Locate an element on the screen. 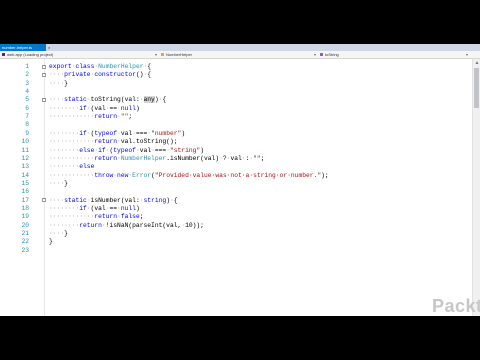 Image resolution: width=480 pixels, height=360 pixels. code-line: 22} is located at coordinates (236, 242).